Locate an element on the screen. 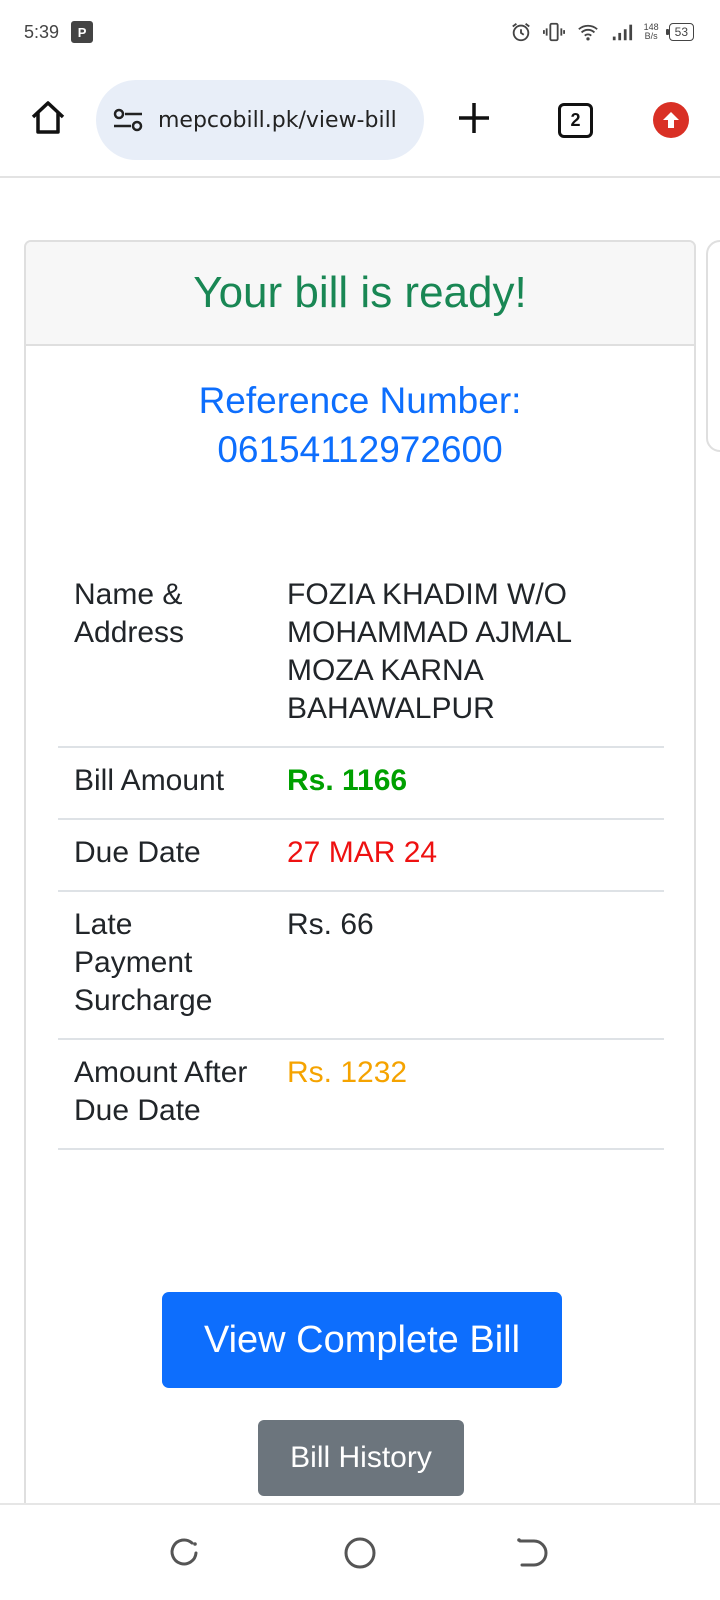 This screenshot has height=1600, width=720. home-nav-icon is located at coordinates (360, 1553).